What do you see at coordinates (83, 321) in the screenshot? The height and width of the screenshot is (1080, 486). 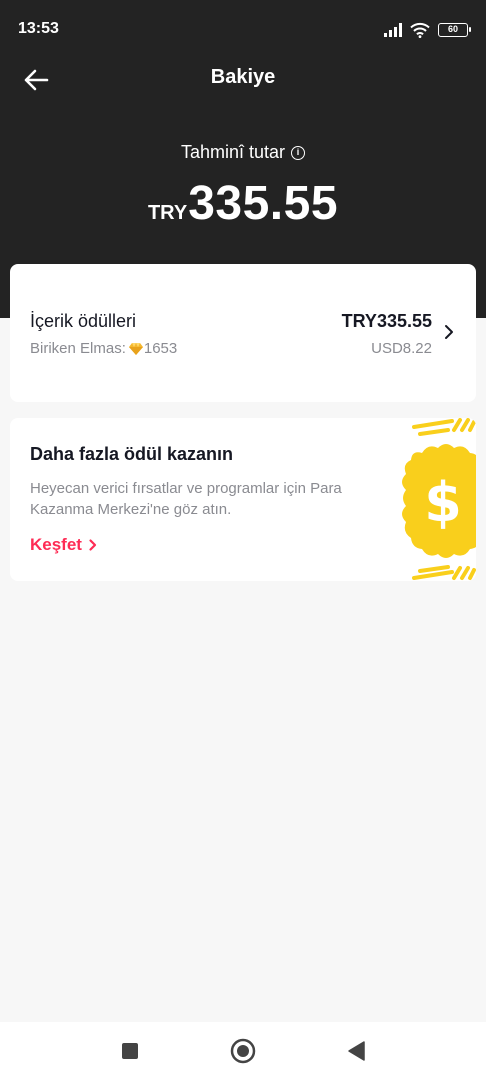 I see `rewards-title: İçerik ödülleri` at bounding box center [83, 321].